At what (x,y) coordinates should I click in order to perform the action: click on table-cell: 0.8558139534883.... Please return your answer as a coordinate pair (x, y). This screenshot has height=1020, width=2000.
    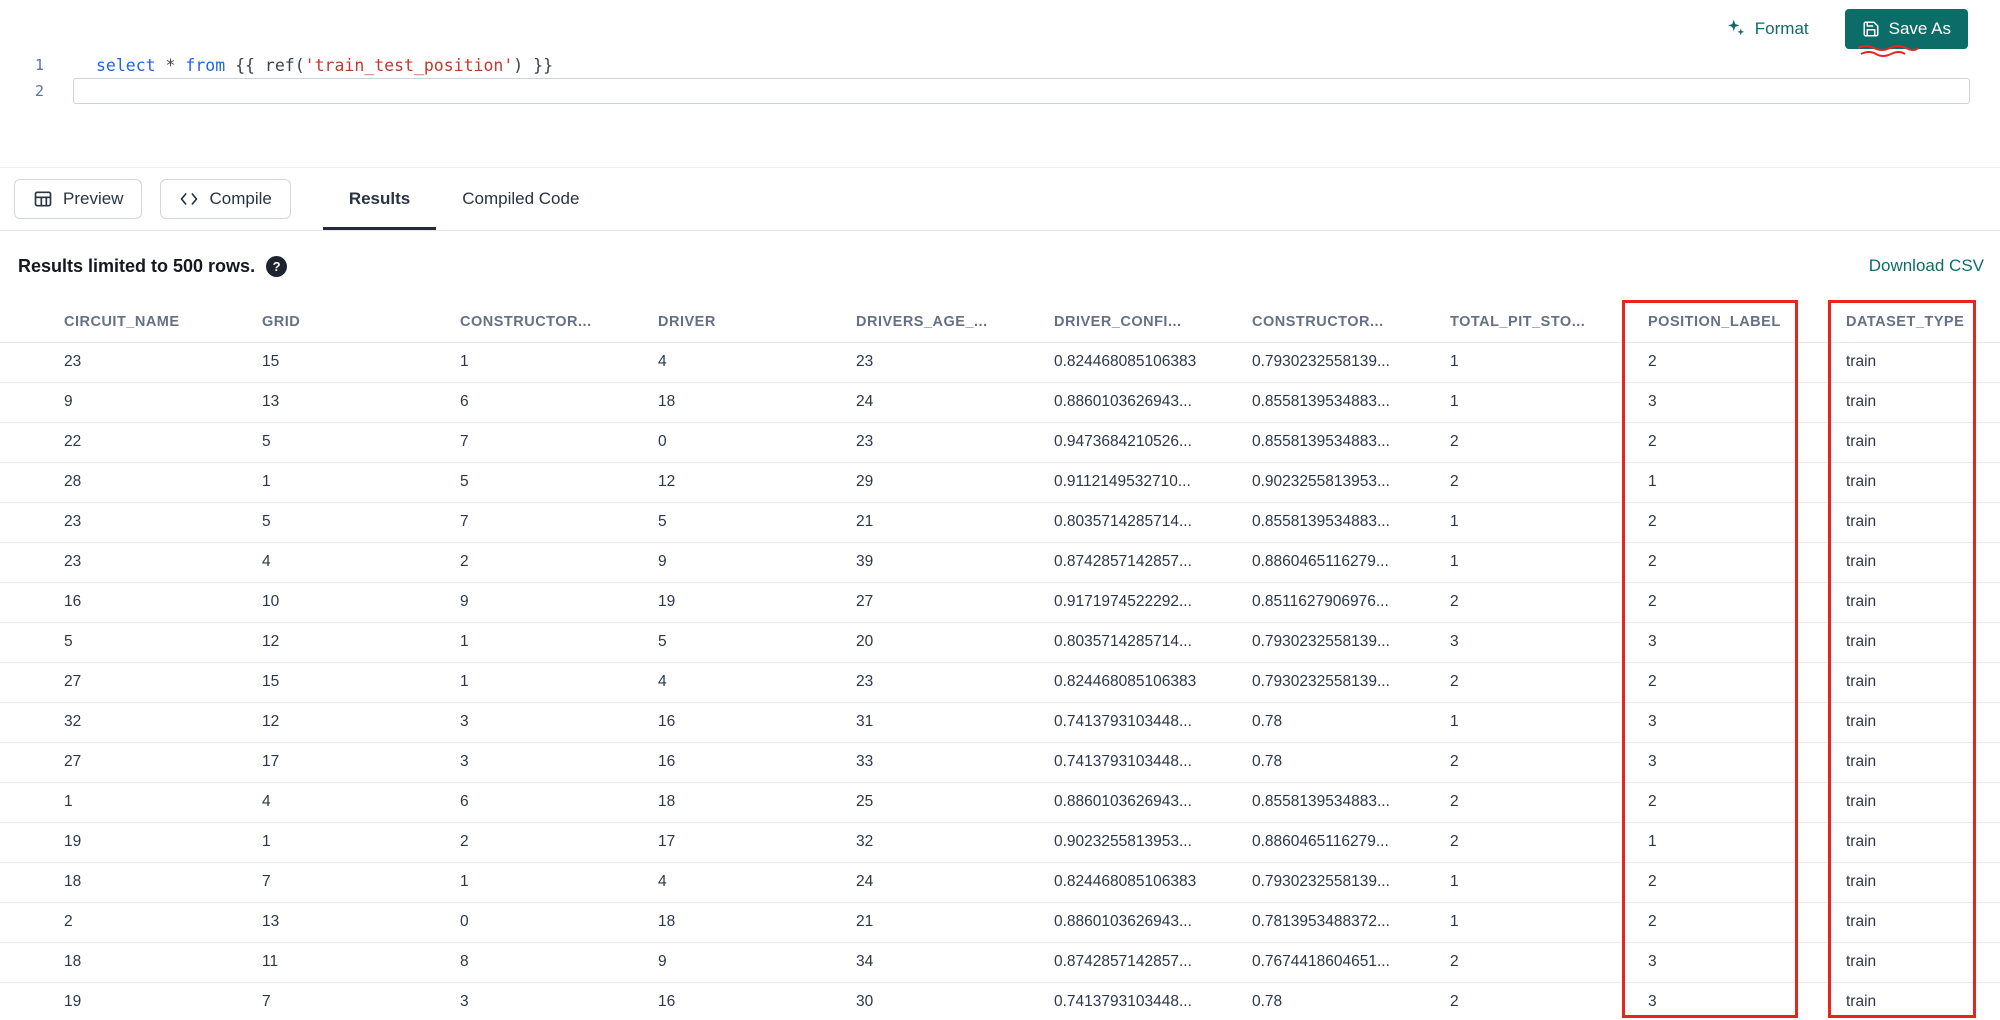
    Looking at the image, I should click on (1351, 402).